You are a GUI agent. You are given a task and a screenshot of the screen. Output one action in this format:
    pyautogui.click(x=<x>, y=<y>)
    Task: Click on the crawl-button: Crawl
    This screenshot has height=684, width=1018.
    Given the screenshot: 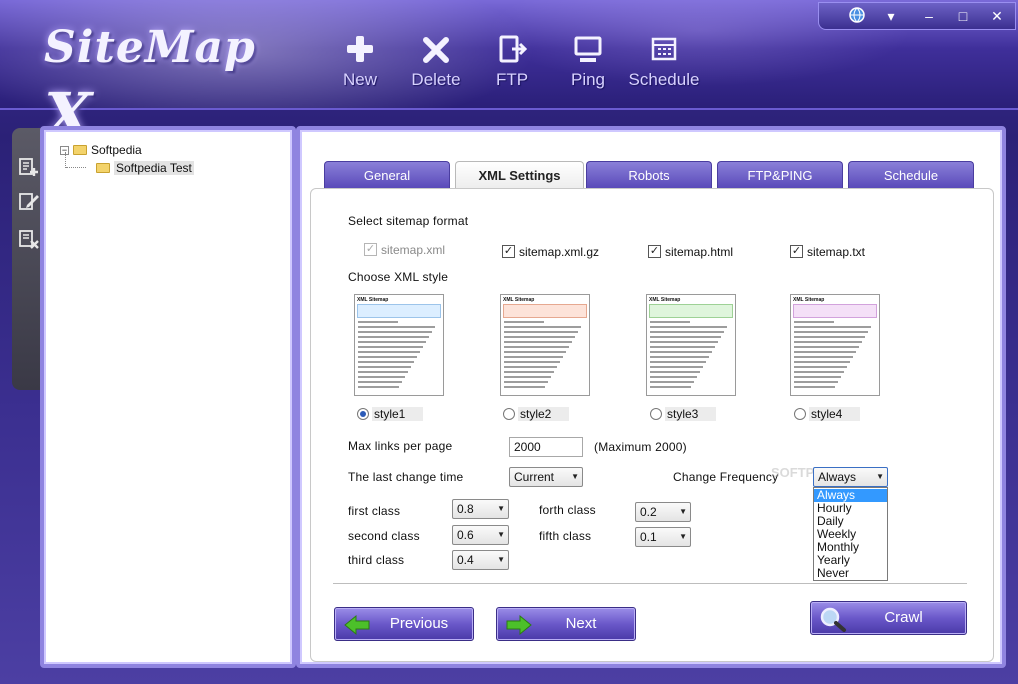 What is the action you would take?
    pyautogui.click(x=888, y=618)
    